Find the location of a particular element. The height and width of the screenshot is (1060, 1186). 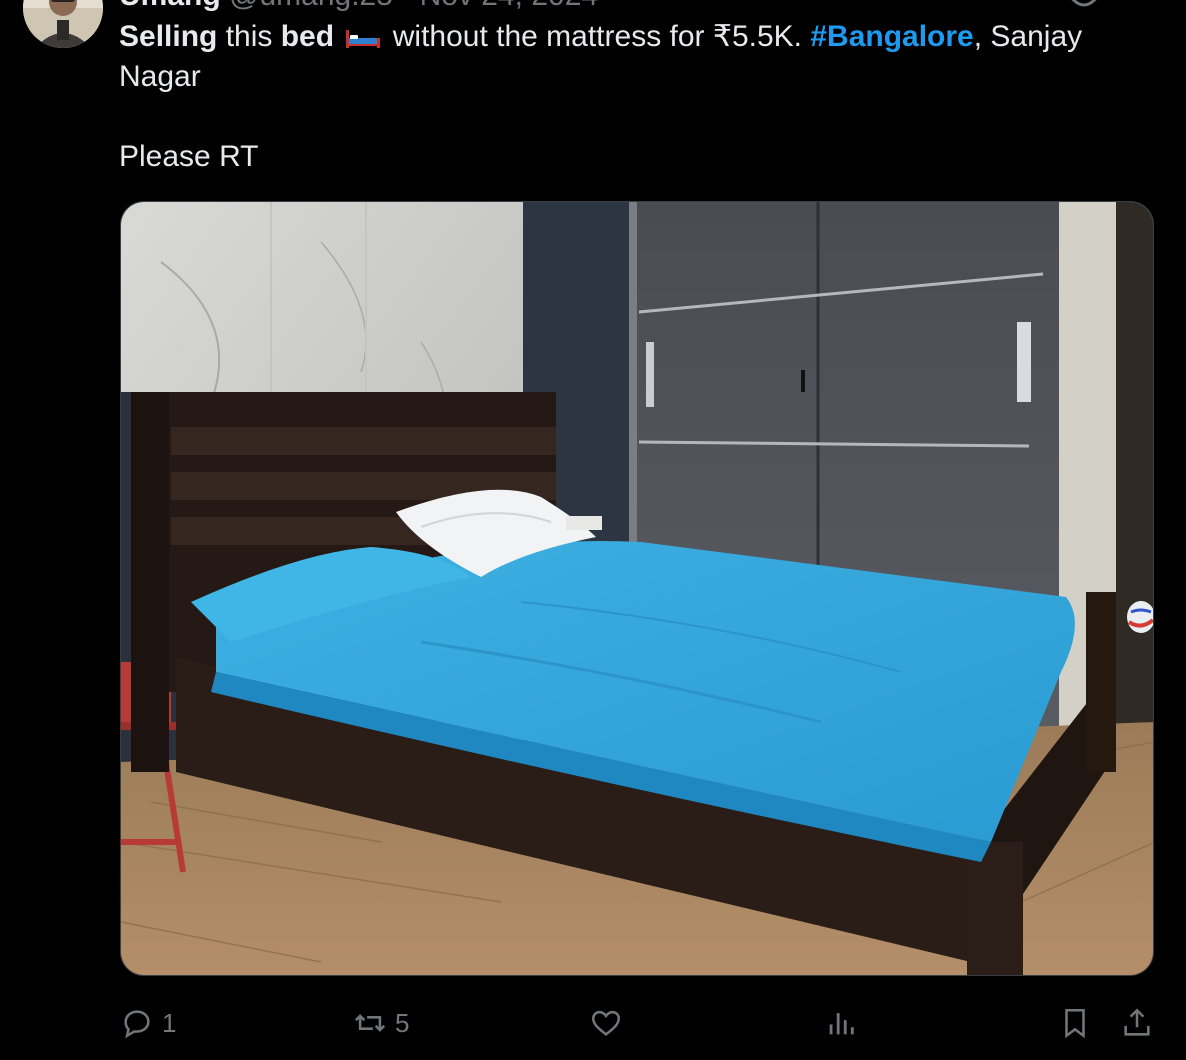

bookmark-button is located at coordinates (1075, 1023).